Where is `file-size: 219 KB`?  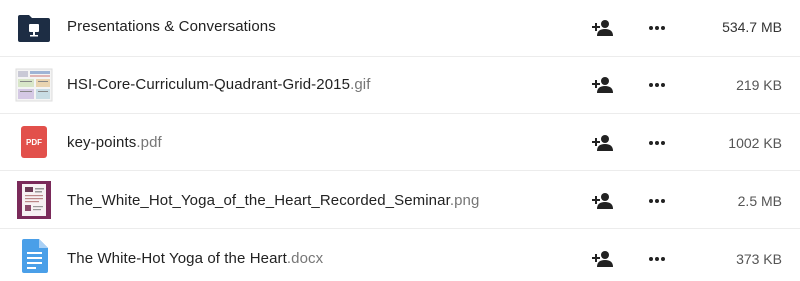
file-size: 219 KB is located at coordinates (759, 85).